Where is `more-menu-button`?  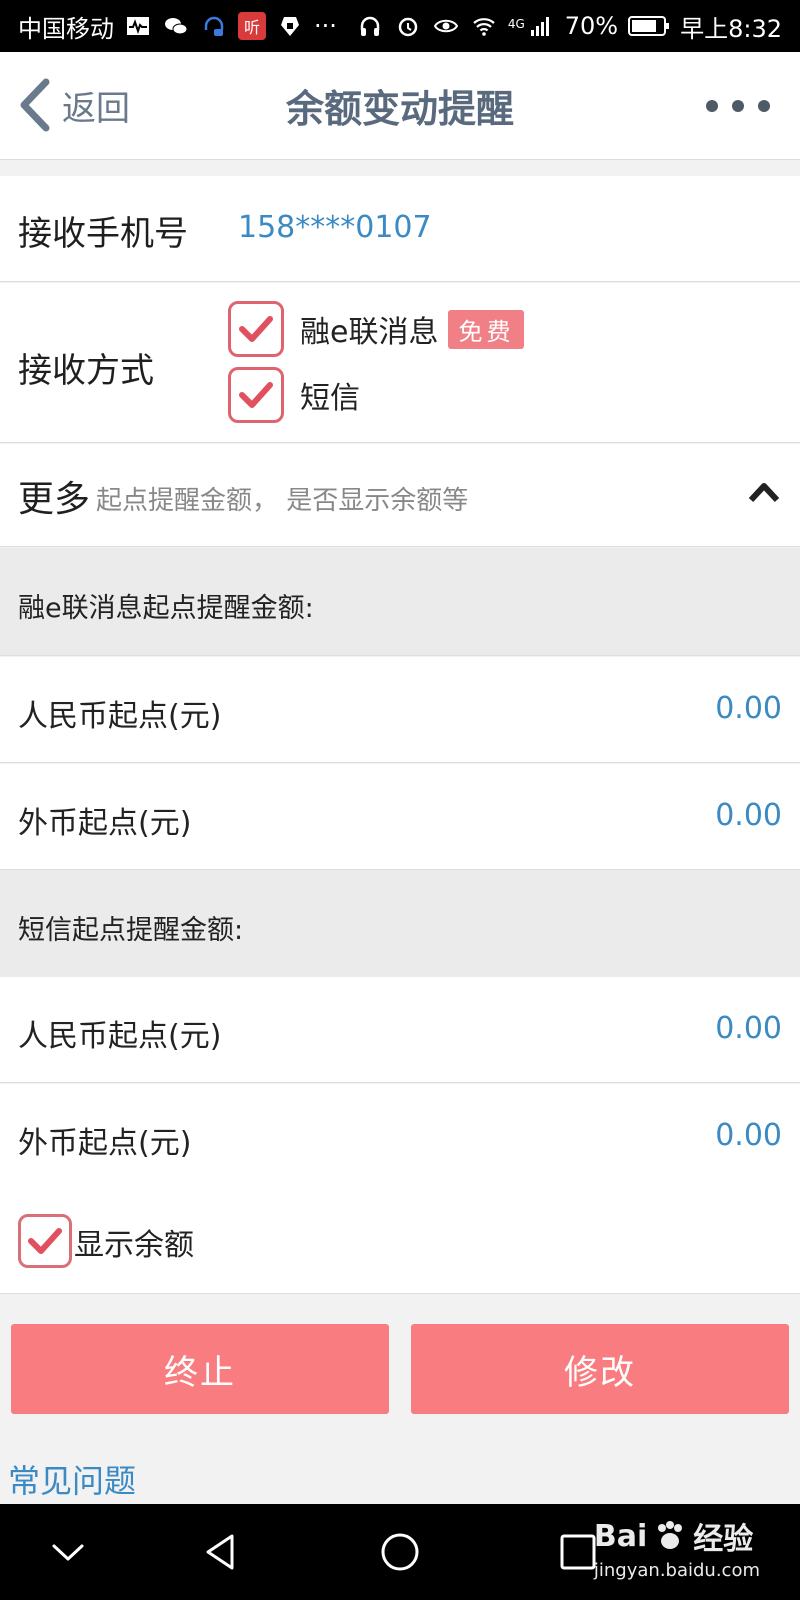
more-menu-button is located at coordinates (738, 106).